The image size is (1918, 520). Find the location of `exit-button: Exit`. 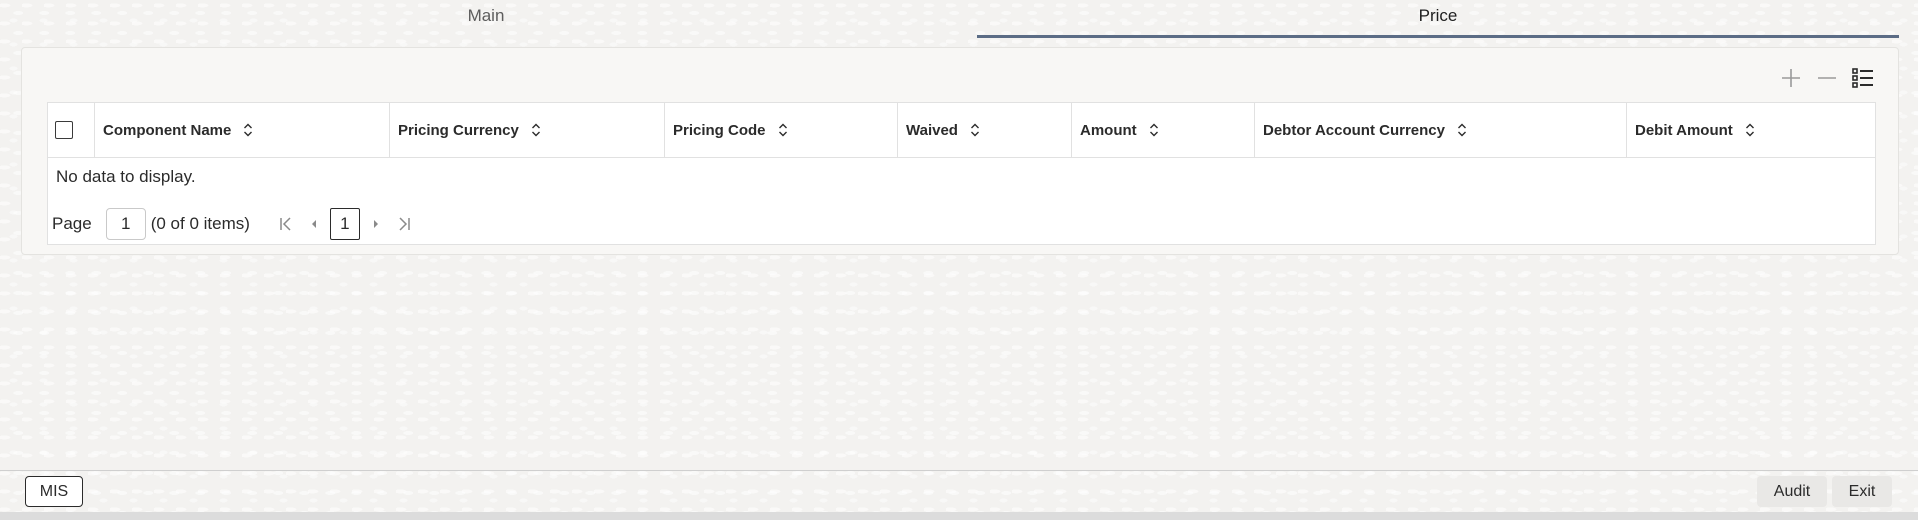

exit-button: Exit is located at coordinates (1862, 491).